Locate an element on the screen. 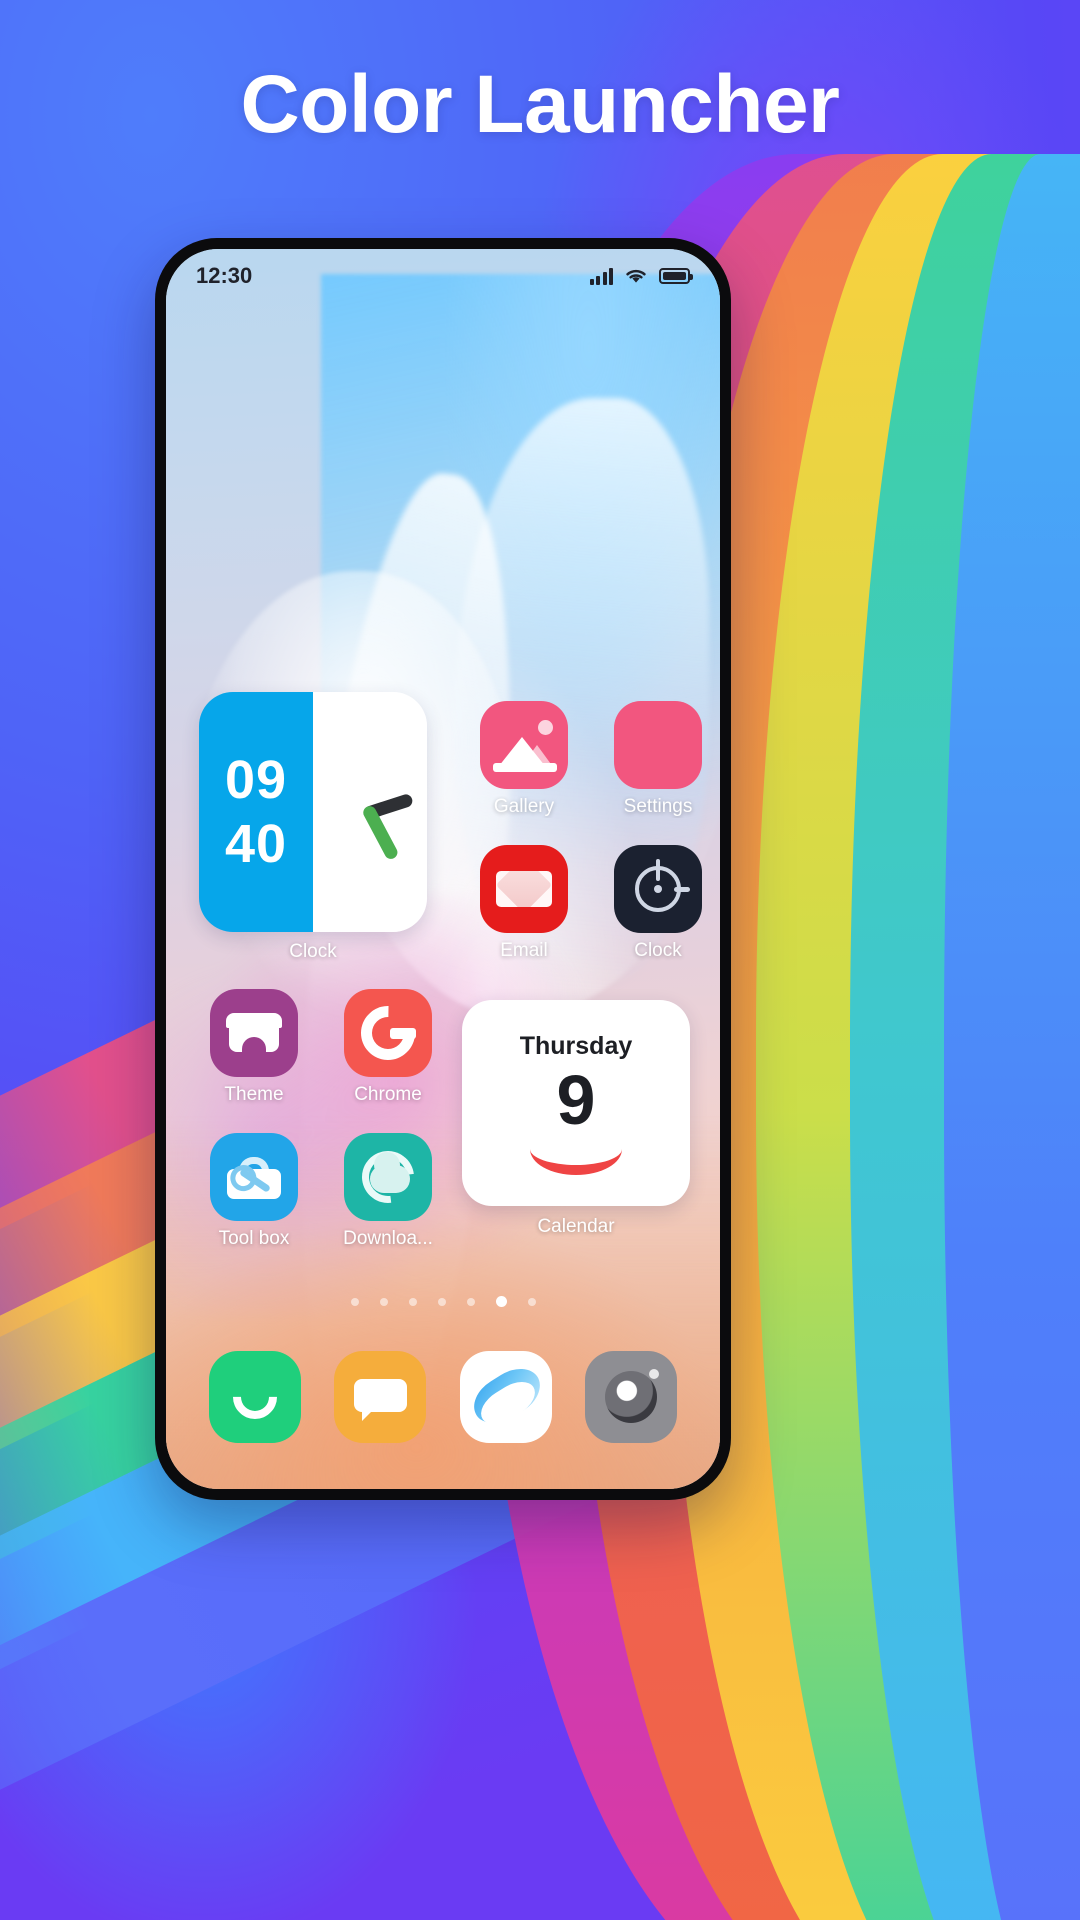  dock is located at coordinates (443, 1397).